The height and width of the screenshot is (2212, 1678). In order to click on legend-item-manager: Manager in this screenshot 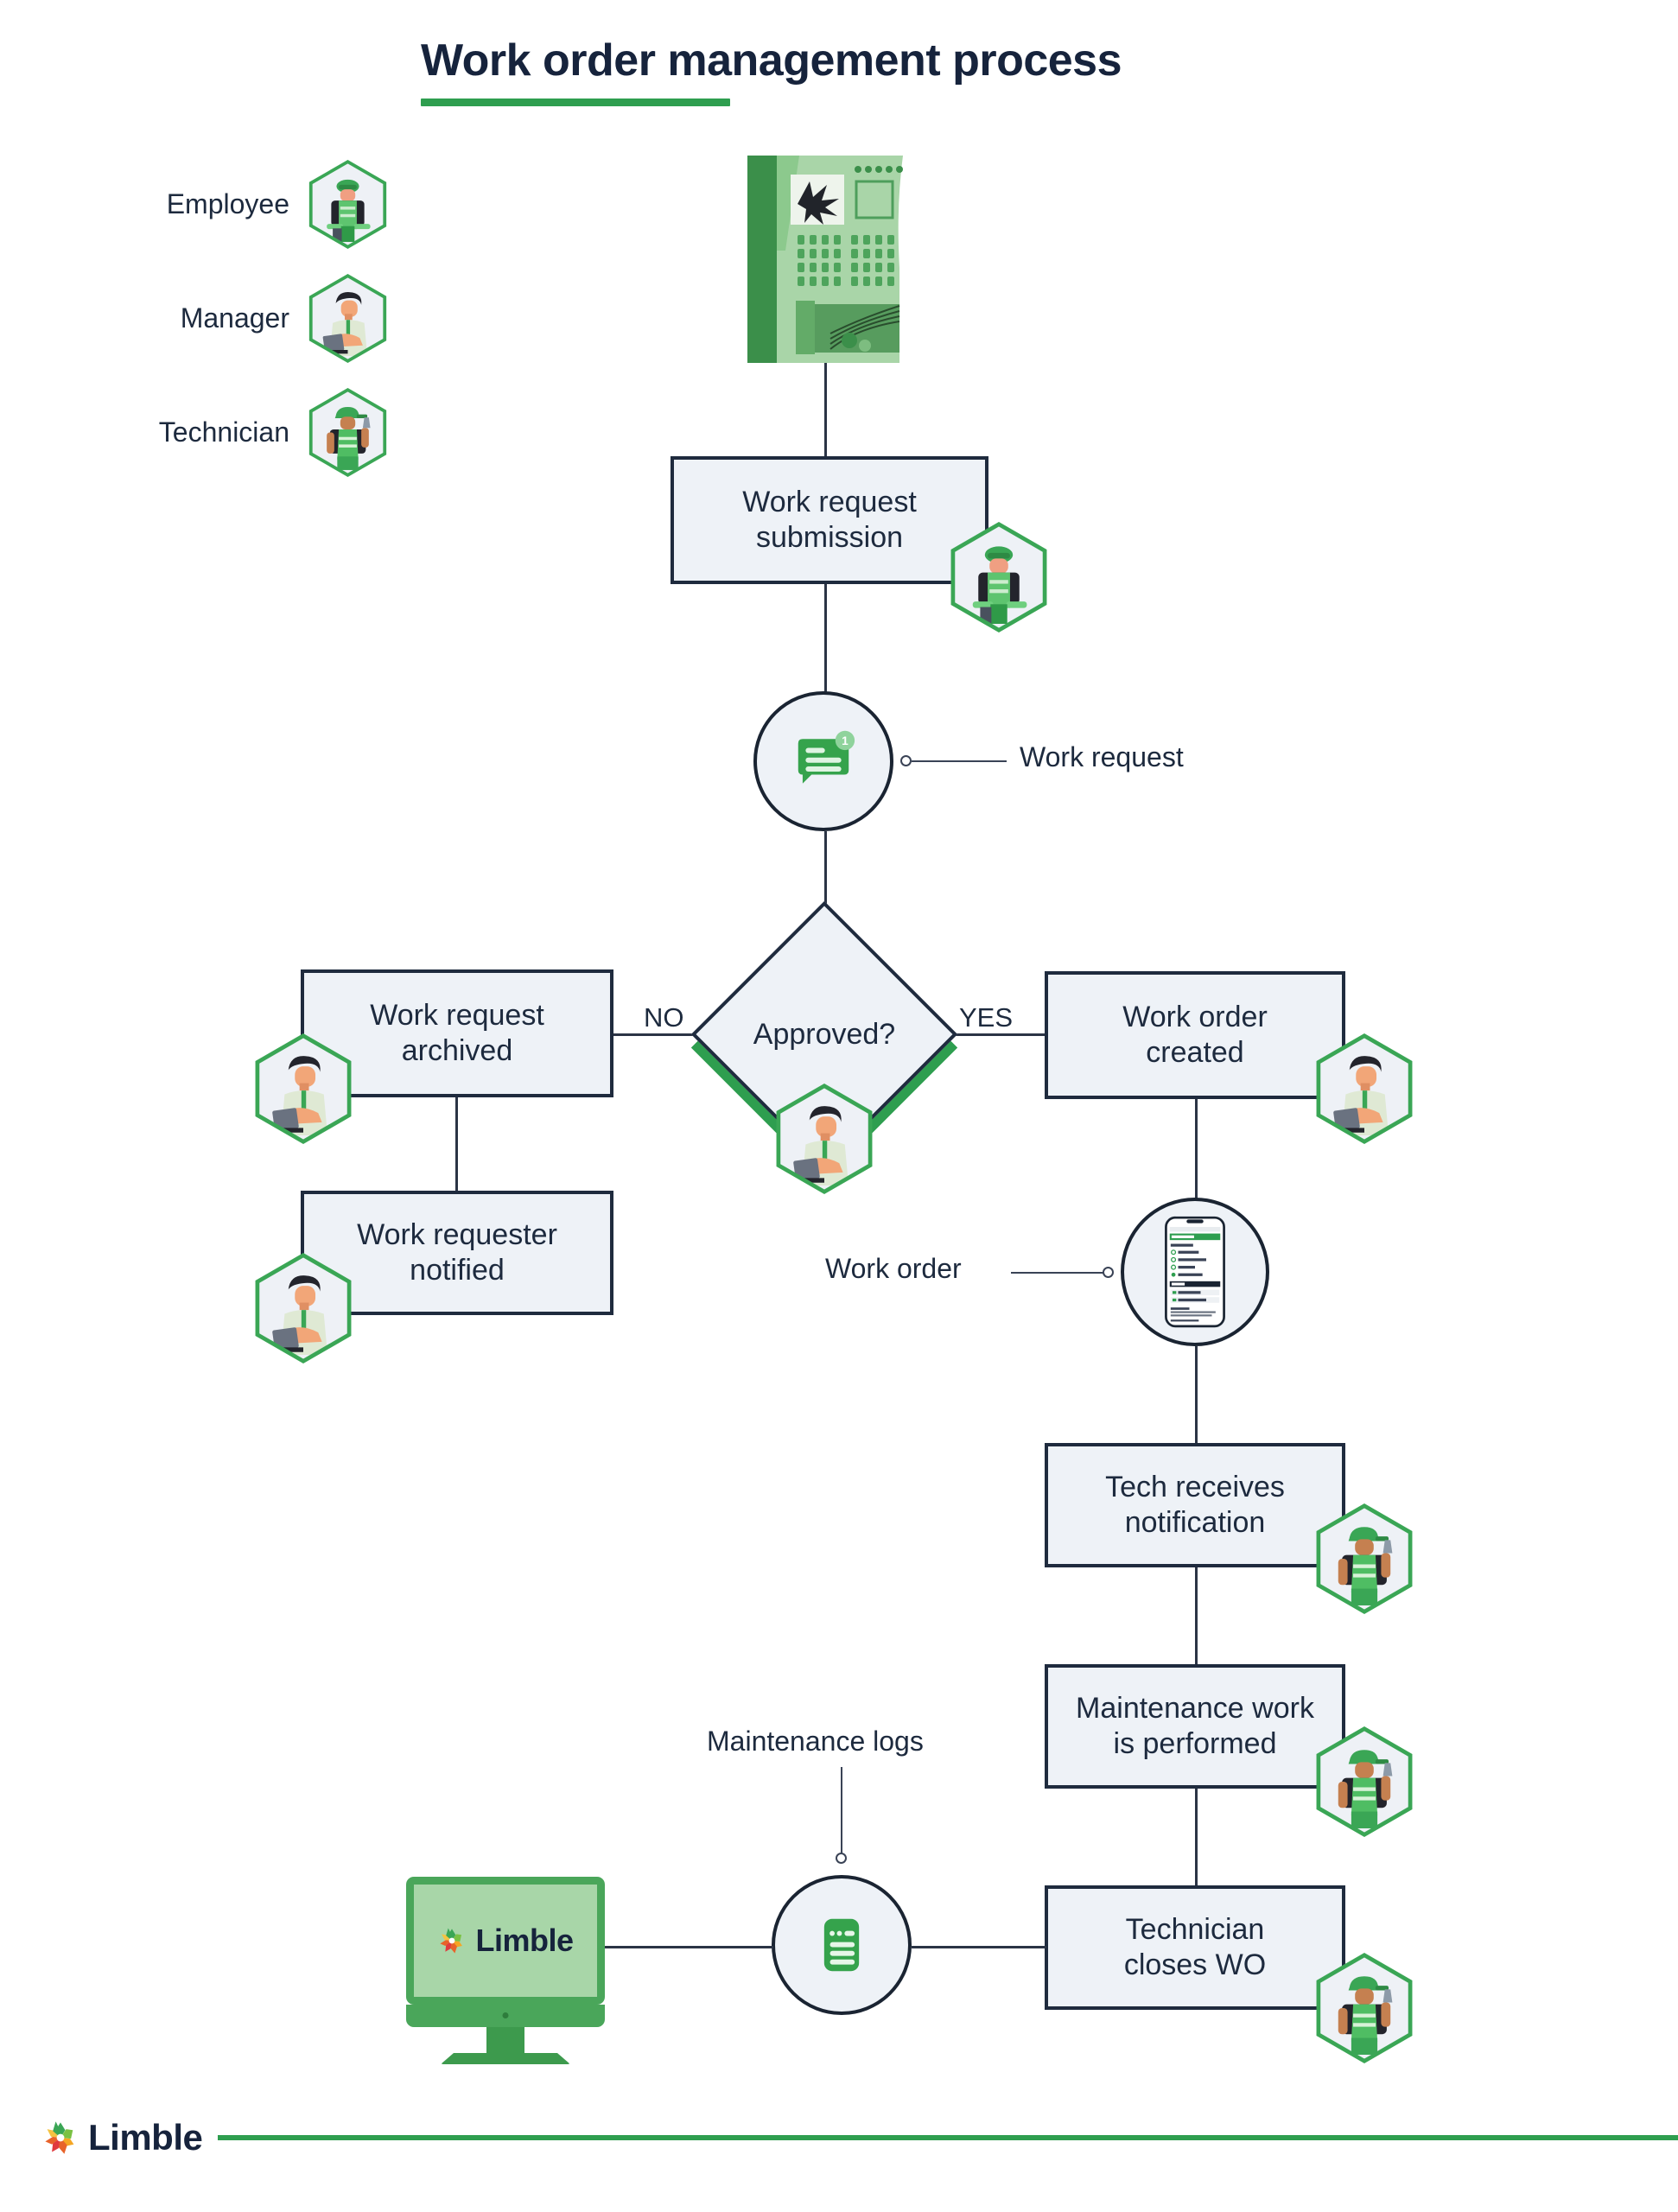, I will do `click(242, 318)`.